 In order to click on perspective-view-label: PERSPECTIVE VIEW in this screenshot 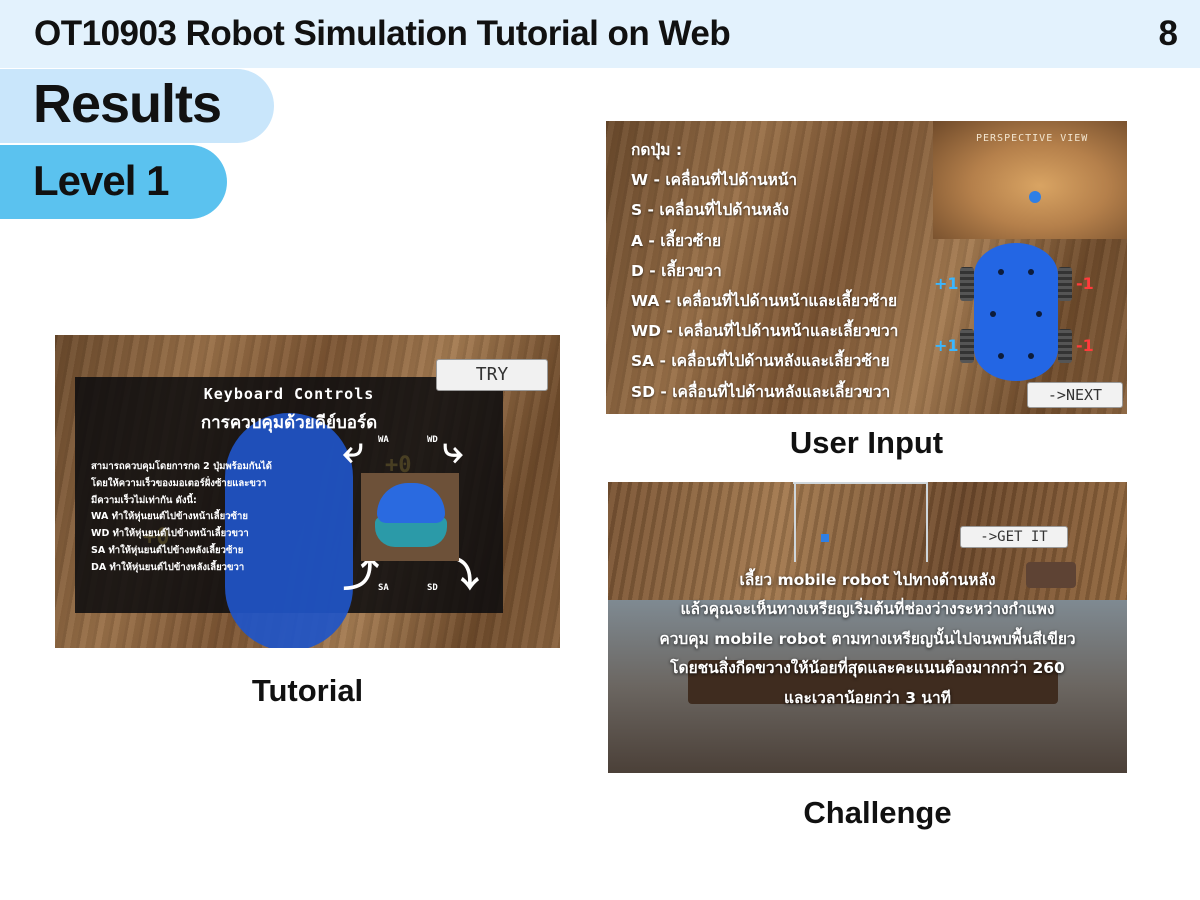, I will do `click(1032, 138)`.